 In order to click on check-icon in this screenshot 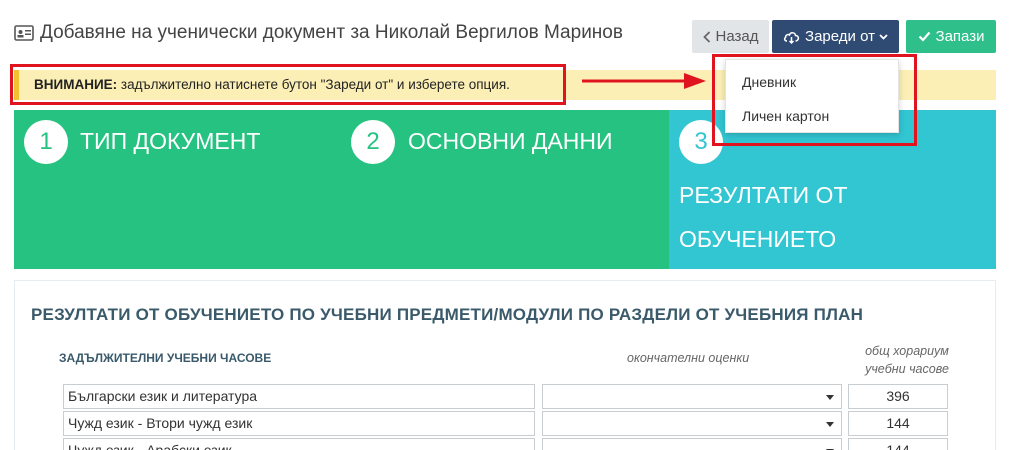, I will do `click(924, 36)`.